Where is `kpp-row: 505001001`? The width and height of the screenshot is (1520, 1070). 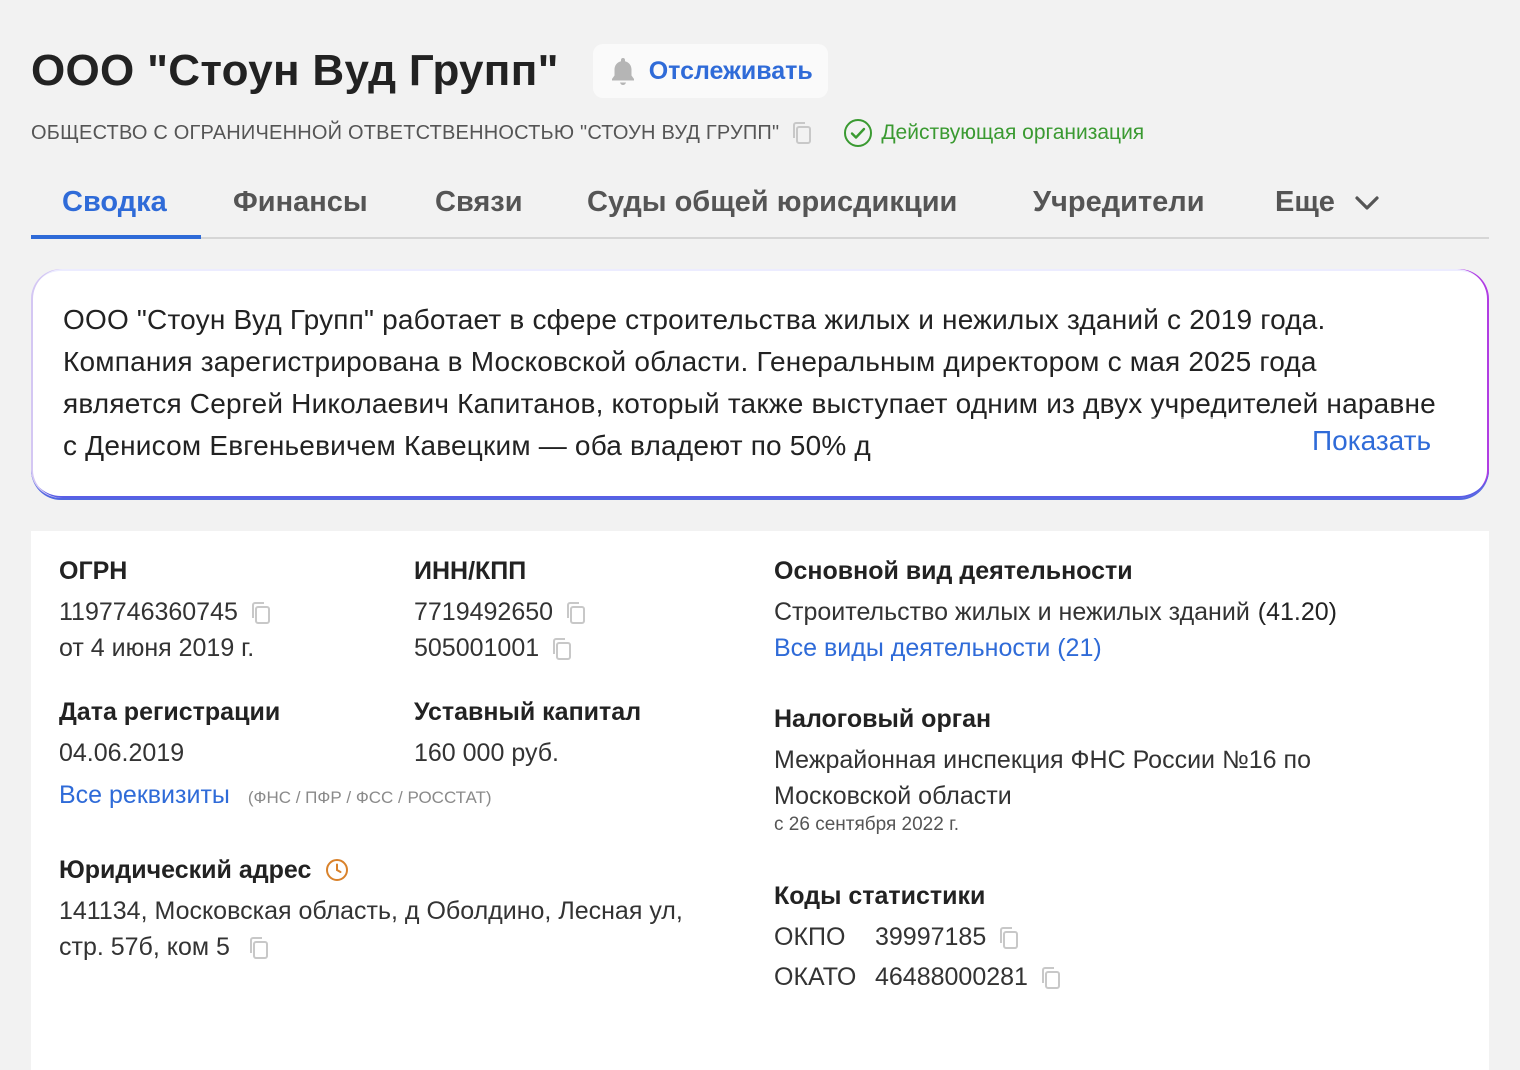 kpp-row: 505001001 is located at coordinates (500, 648).